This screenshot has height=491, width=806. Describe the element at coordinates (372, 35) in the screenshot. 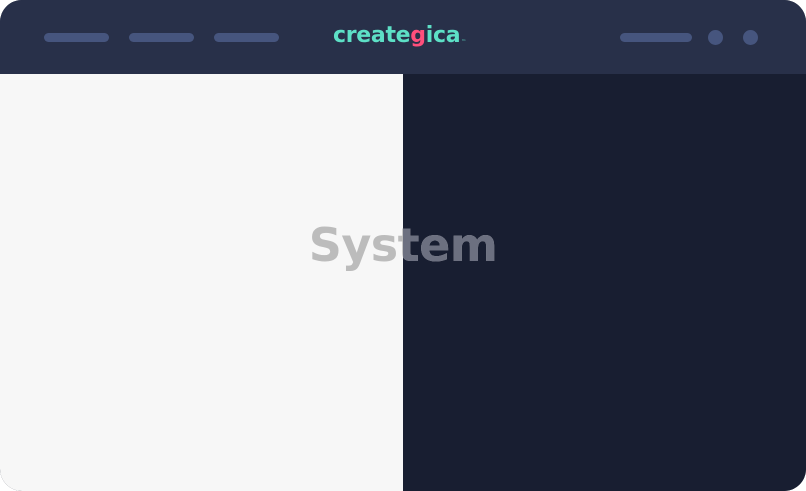

I see `logo-text-part-1: create` at that location.